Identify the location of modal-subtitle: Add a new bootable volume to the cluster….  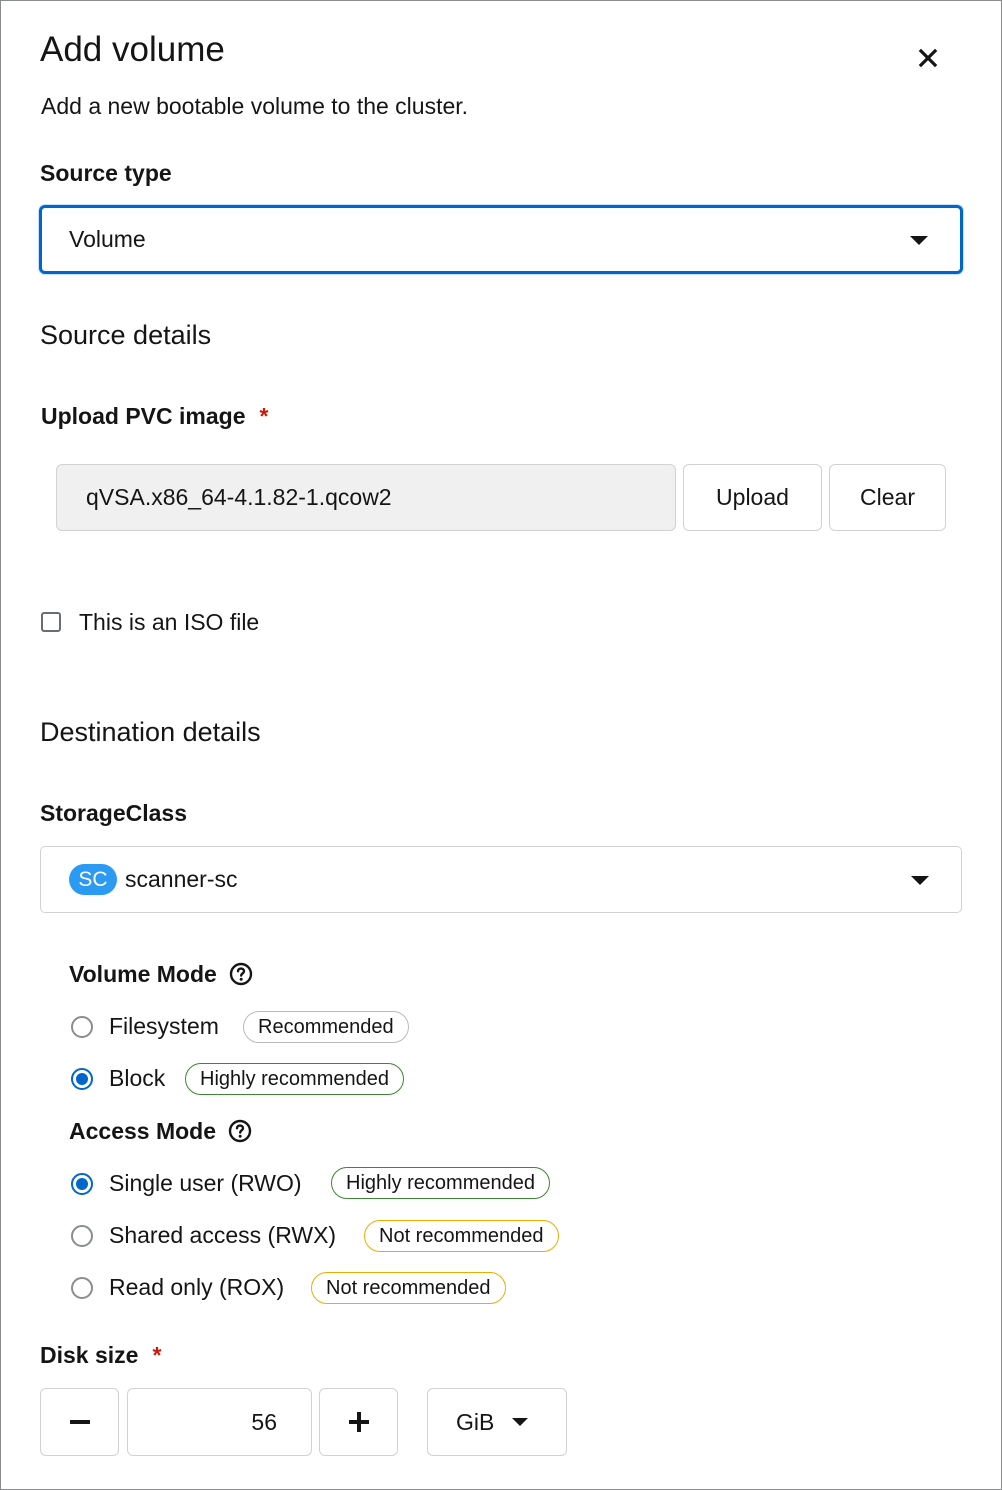
(255, 106).